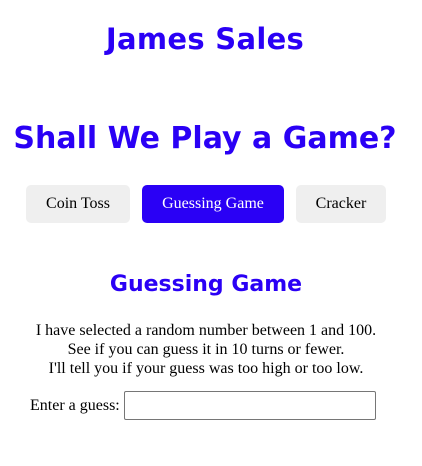 This screenshot has height=466, width=422. I want to click on guess-form: Enter a guess:, so click(203, 405).